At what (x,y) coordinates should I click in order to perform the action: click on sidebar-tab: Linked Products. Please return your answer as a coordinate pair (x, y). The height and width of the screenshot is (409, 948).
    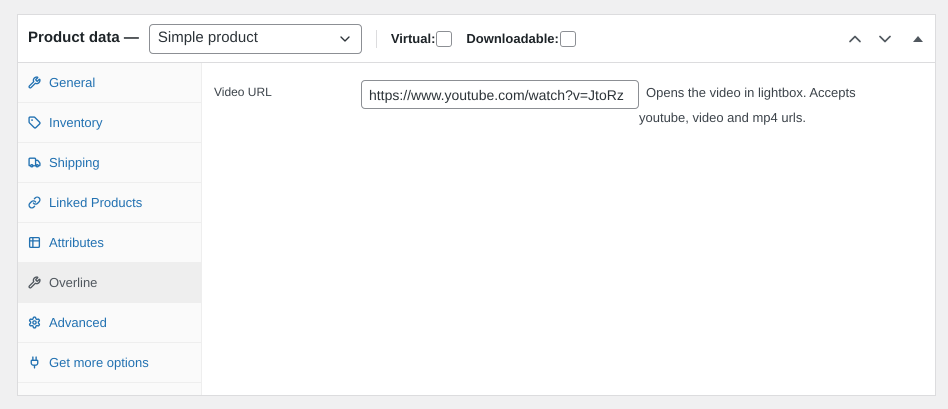
    Looking at the image, I should click on (109, 203).